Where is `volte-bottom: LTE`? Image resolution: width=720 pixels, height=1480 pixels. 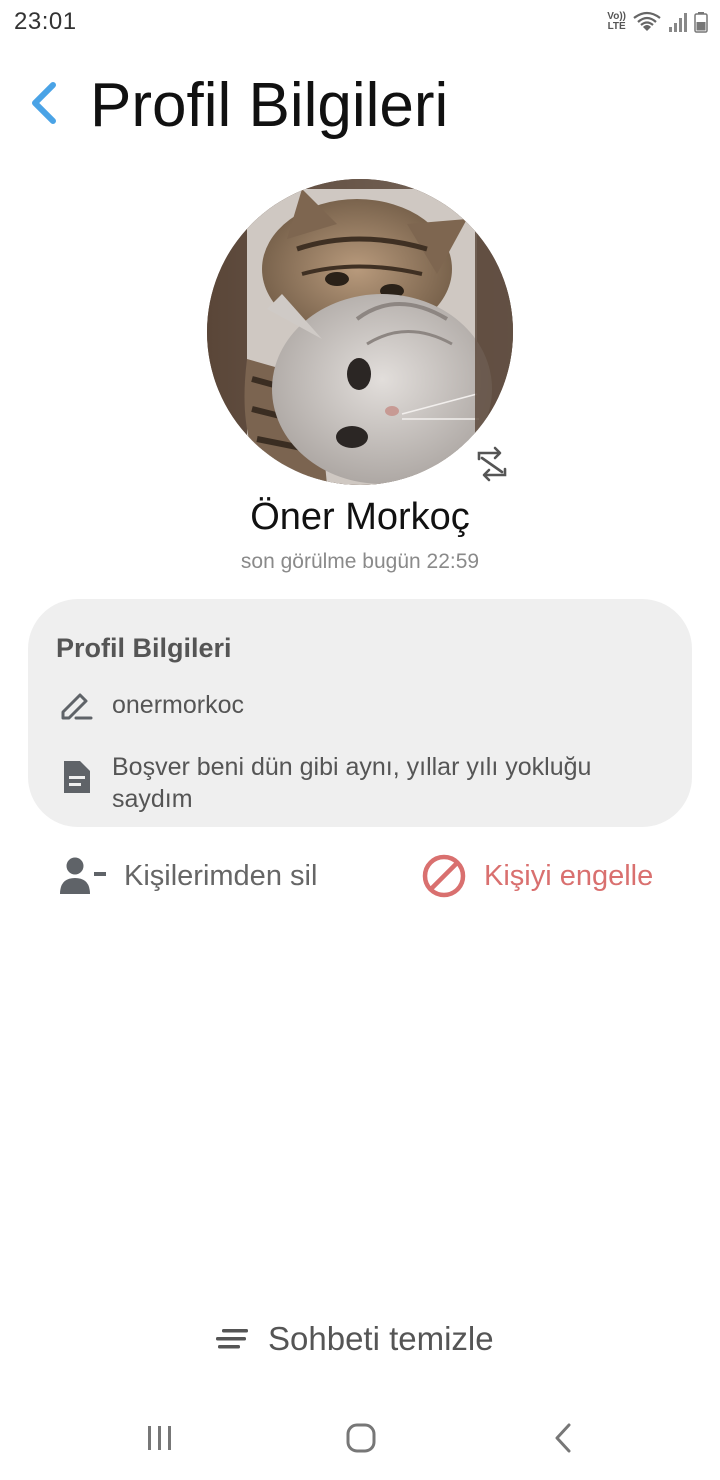
volte-bottom: LTE is located at coordinates (616, 26).